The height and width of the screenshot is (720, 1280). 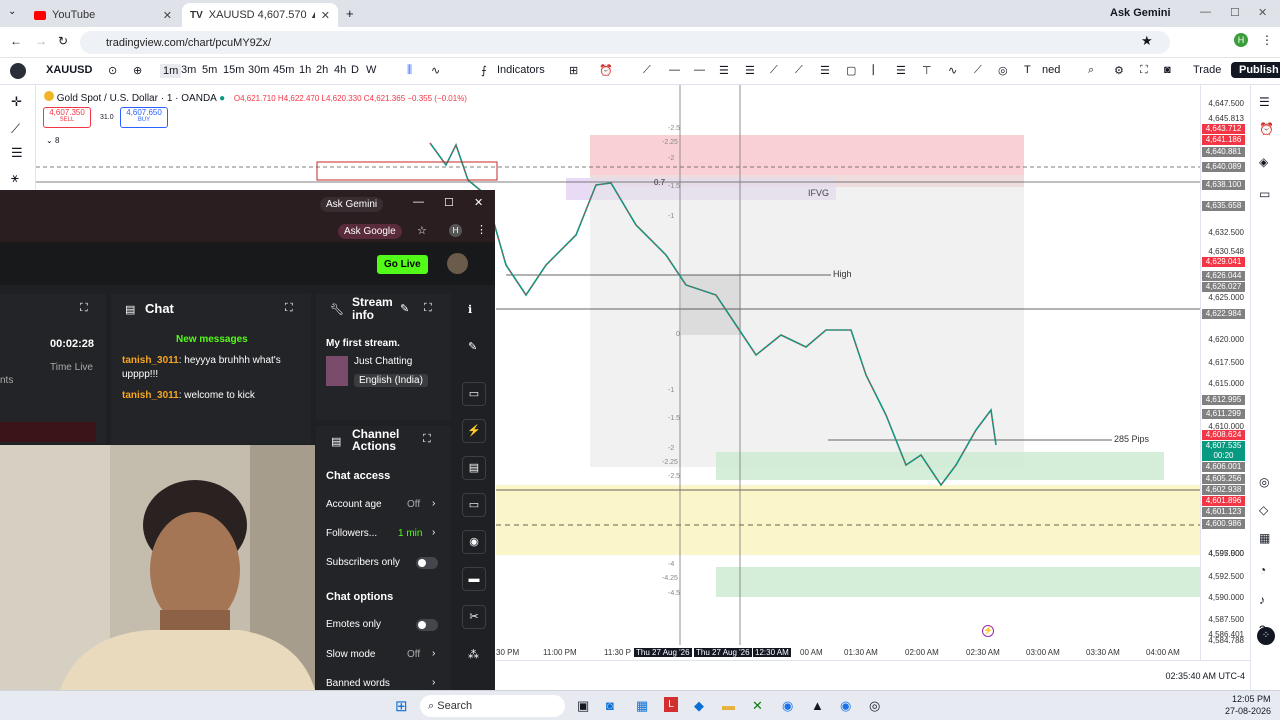 I want to click on fullscreen-icon: ⛶, so click(x=1144, y=70).